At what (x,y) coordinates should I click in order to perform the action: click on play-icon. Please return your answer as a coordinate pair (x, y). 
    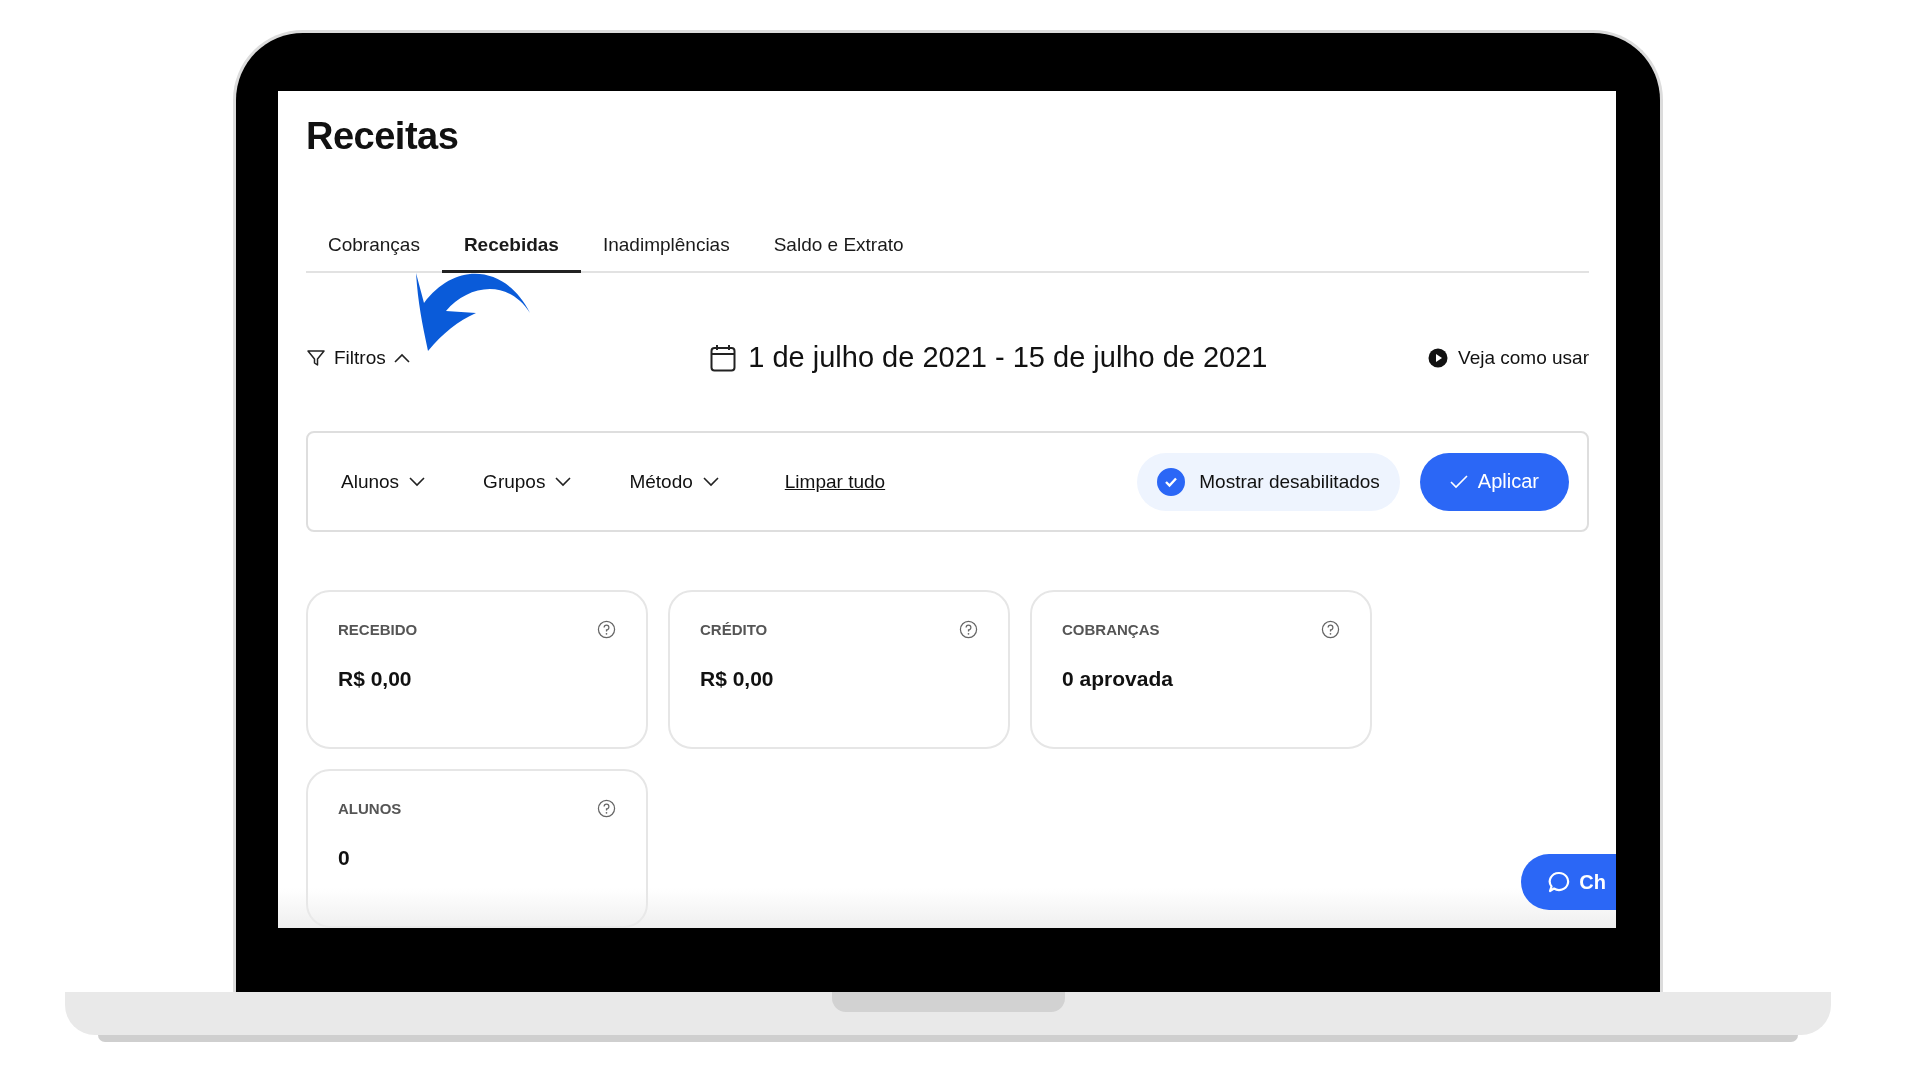
    Looking at the image, I should click on (1438, 357).